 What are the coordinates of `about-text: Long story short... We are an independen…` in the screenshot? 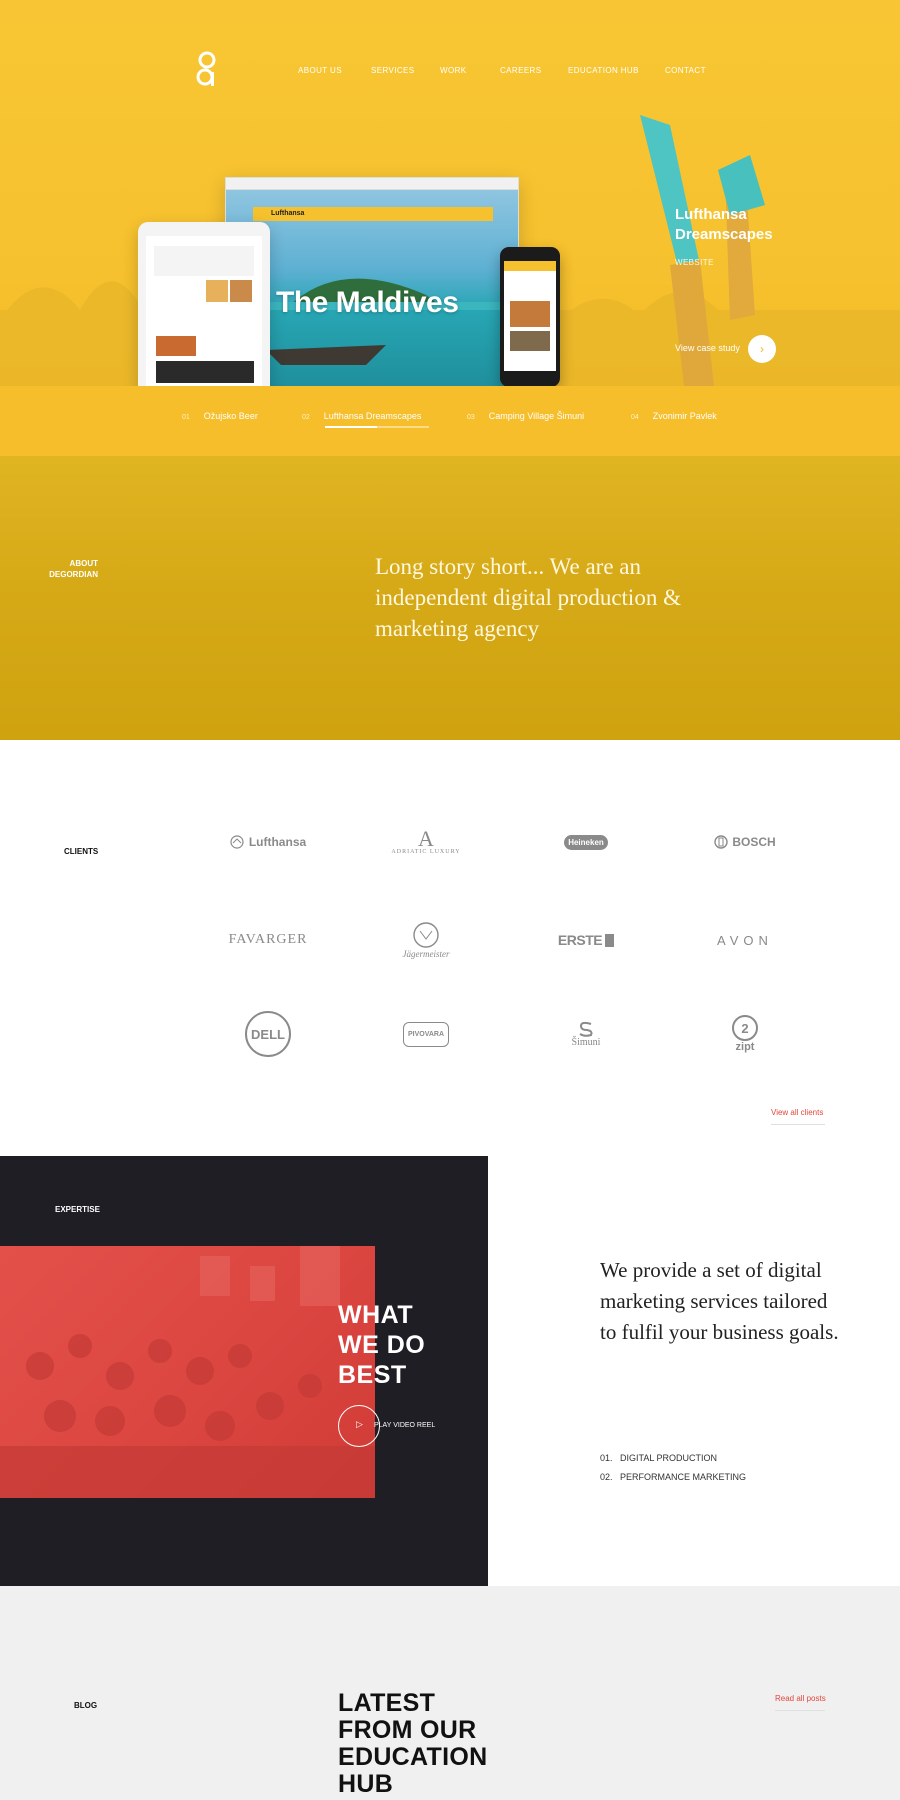 It's located at (528, 597).